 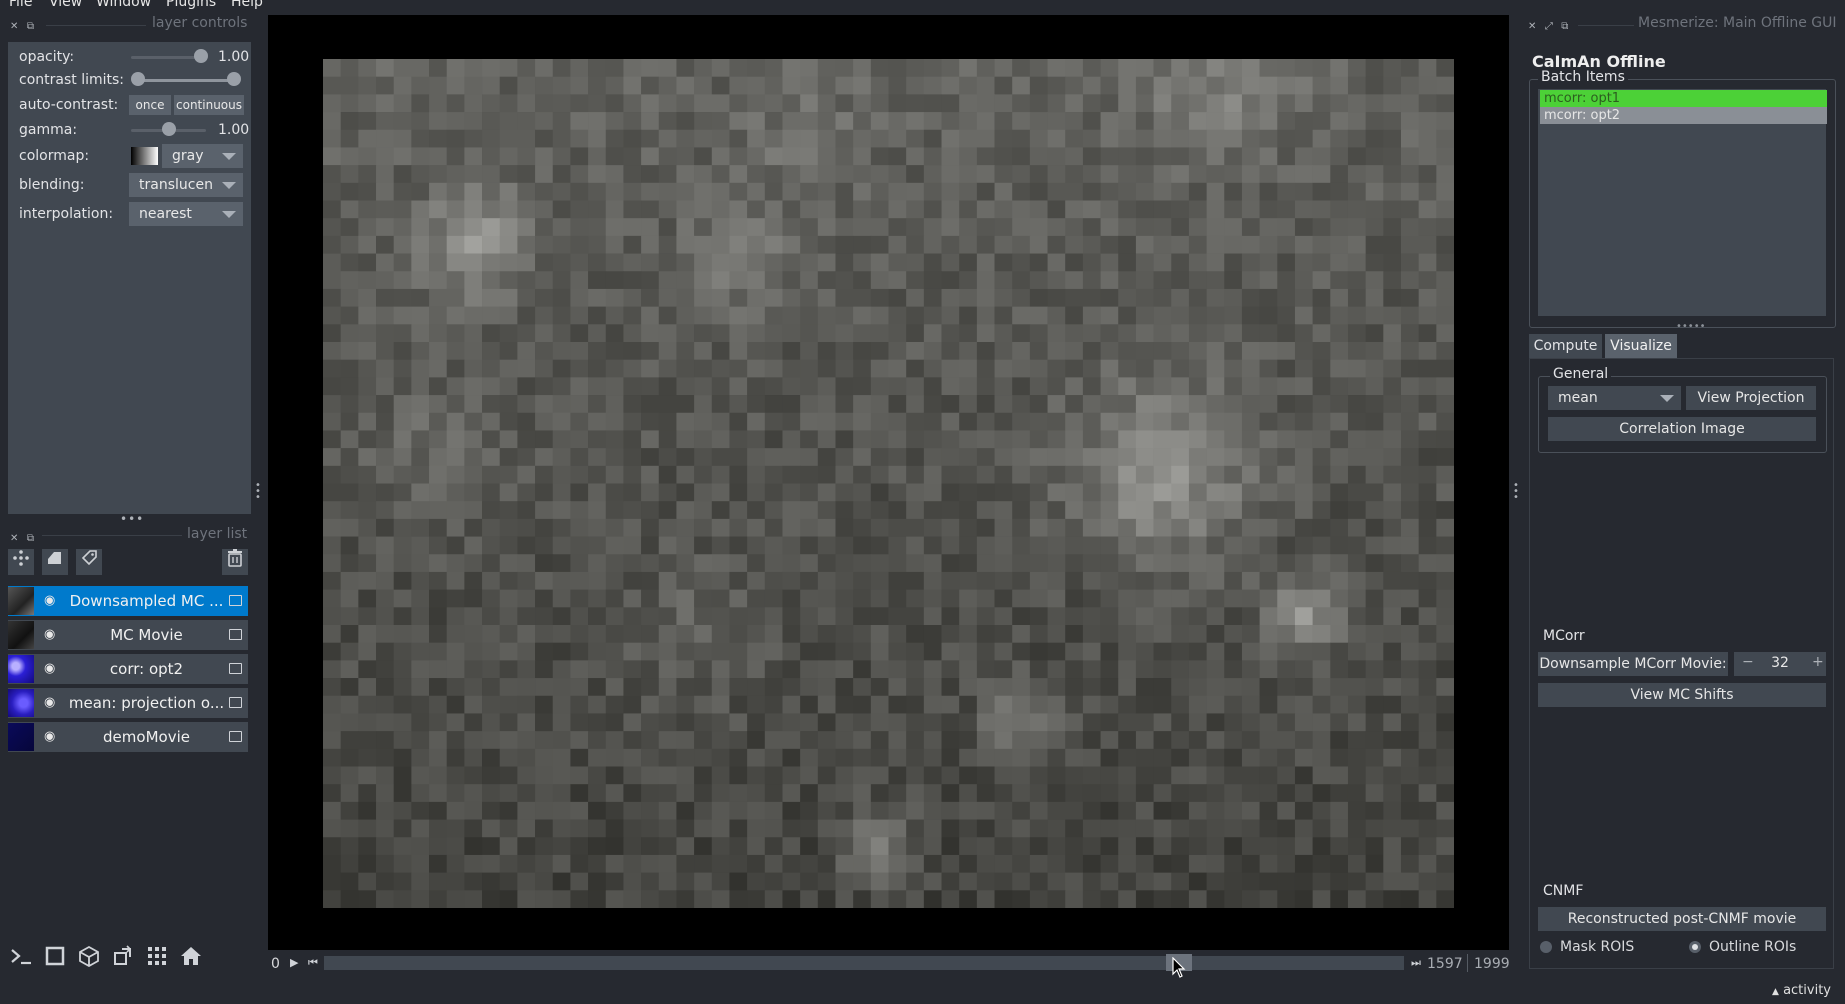 What do you see at coordinates (1682, 429) in the screenshot?
I see `correlation-image-button: Correlation Image` at bounding box center [1682, 429].